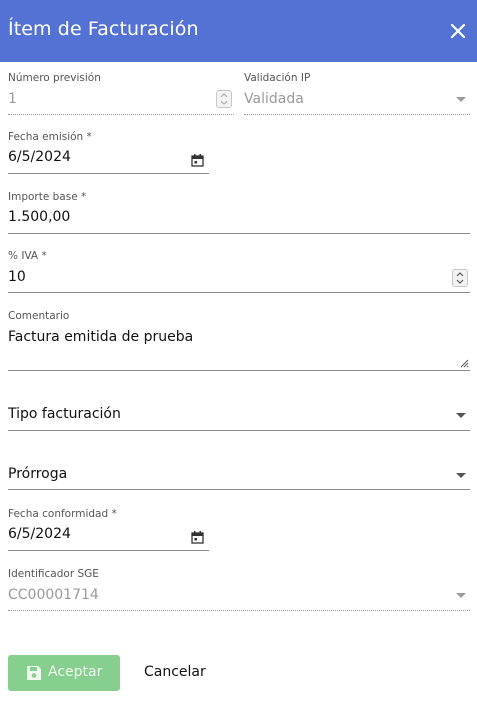 This screenshot has width=477, height=710. Describe the element at coordinates (101, 337) in the screenshot. I see `comentario-value: Factura emitida de prueba` at that location.